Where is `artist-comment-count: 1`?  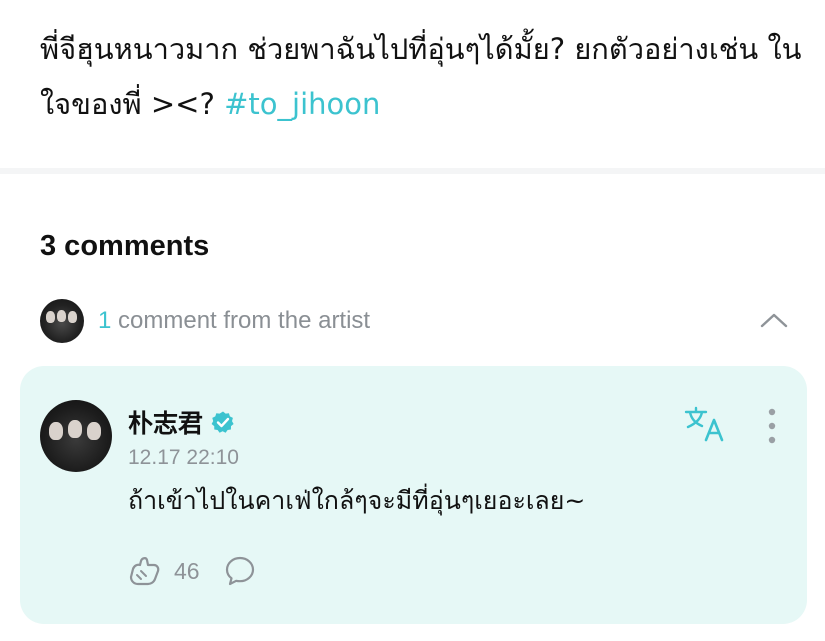 artist-comment-count: 1 is located at coordinates (105, 320).